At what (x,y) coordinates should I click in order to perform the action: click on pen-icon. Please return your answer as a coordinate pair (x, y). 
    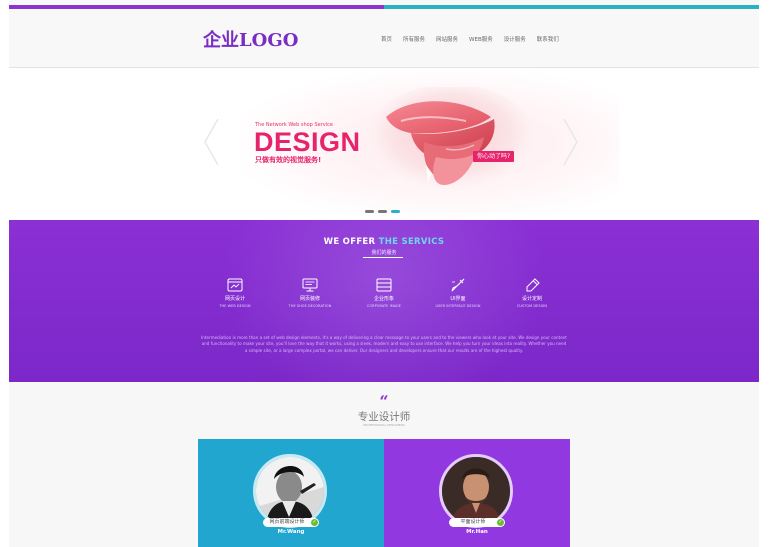
    Looking at the image, I should click on (533, 285).